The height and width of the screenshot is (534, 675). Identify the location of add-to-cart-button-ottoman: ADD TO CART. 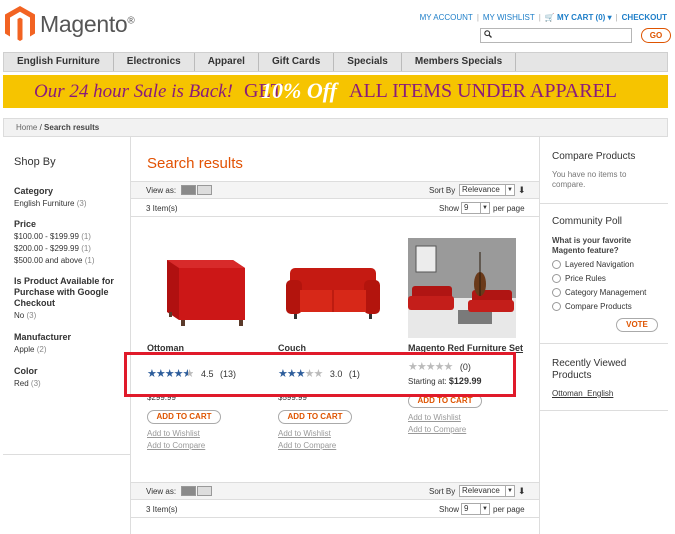
(184, 417).